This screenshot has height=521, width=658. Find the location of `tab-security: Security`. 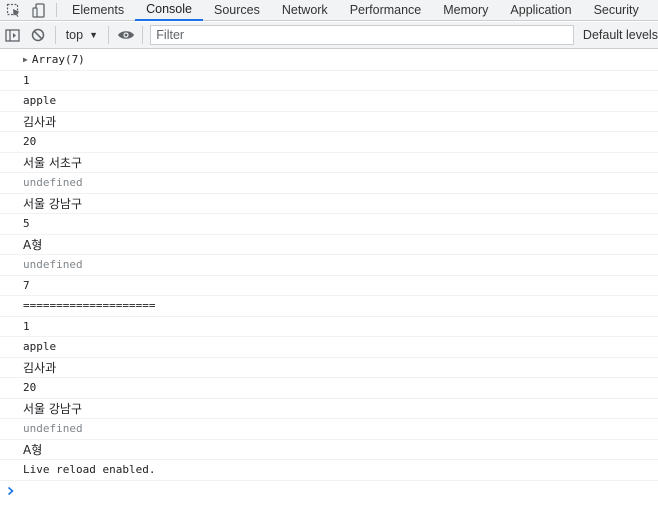

tab-security: Security is located at coordinates (616, 10).